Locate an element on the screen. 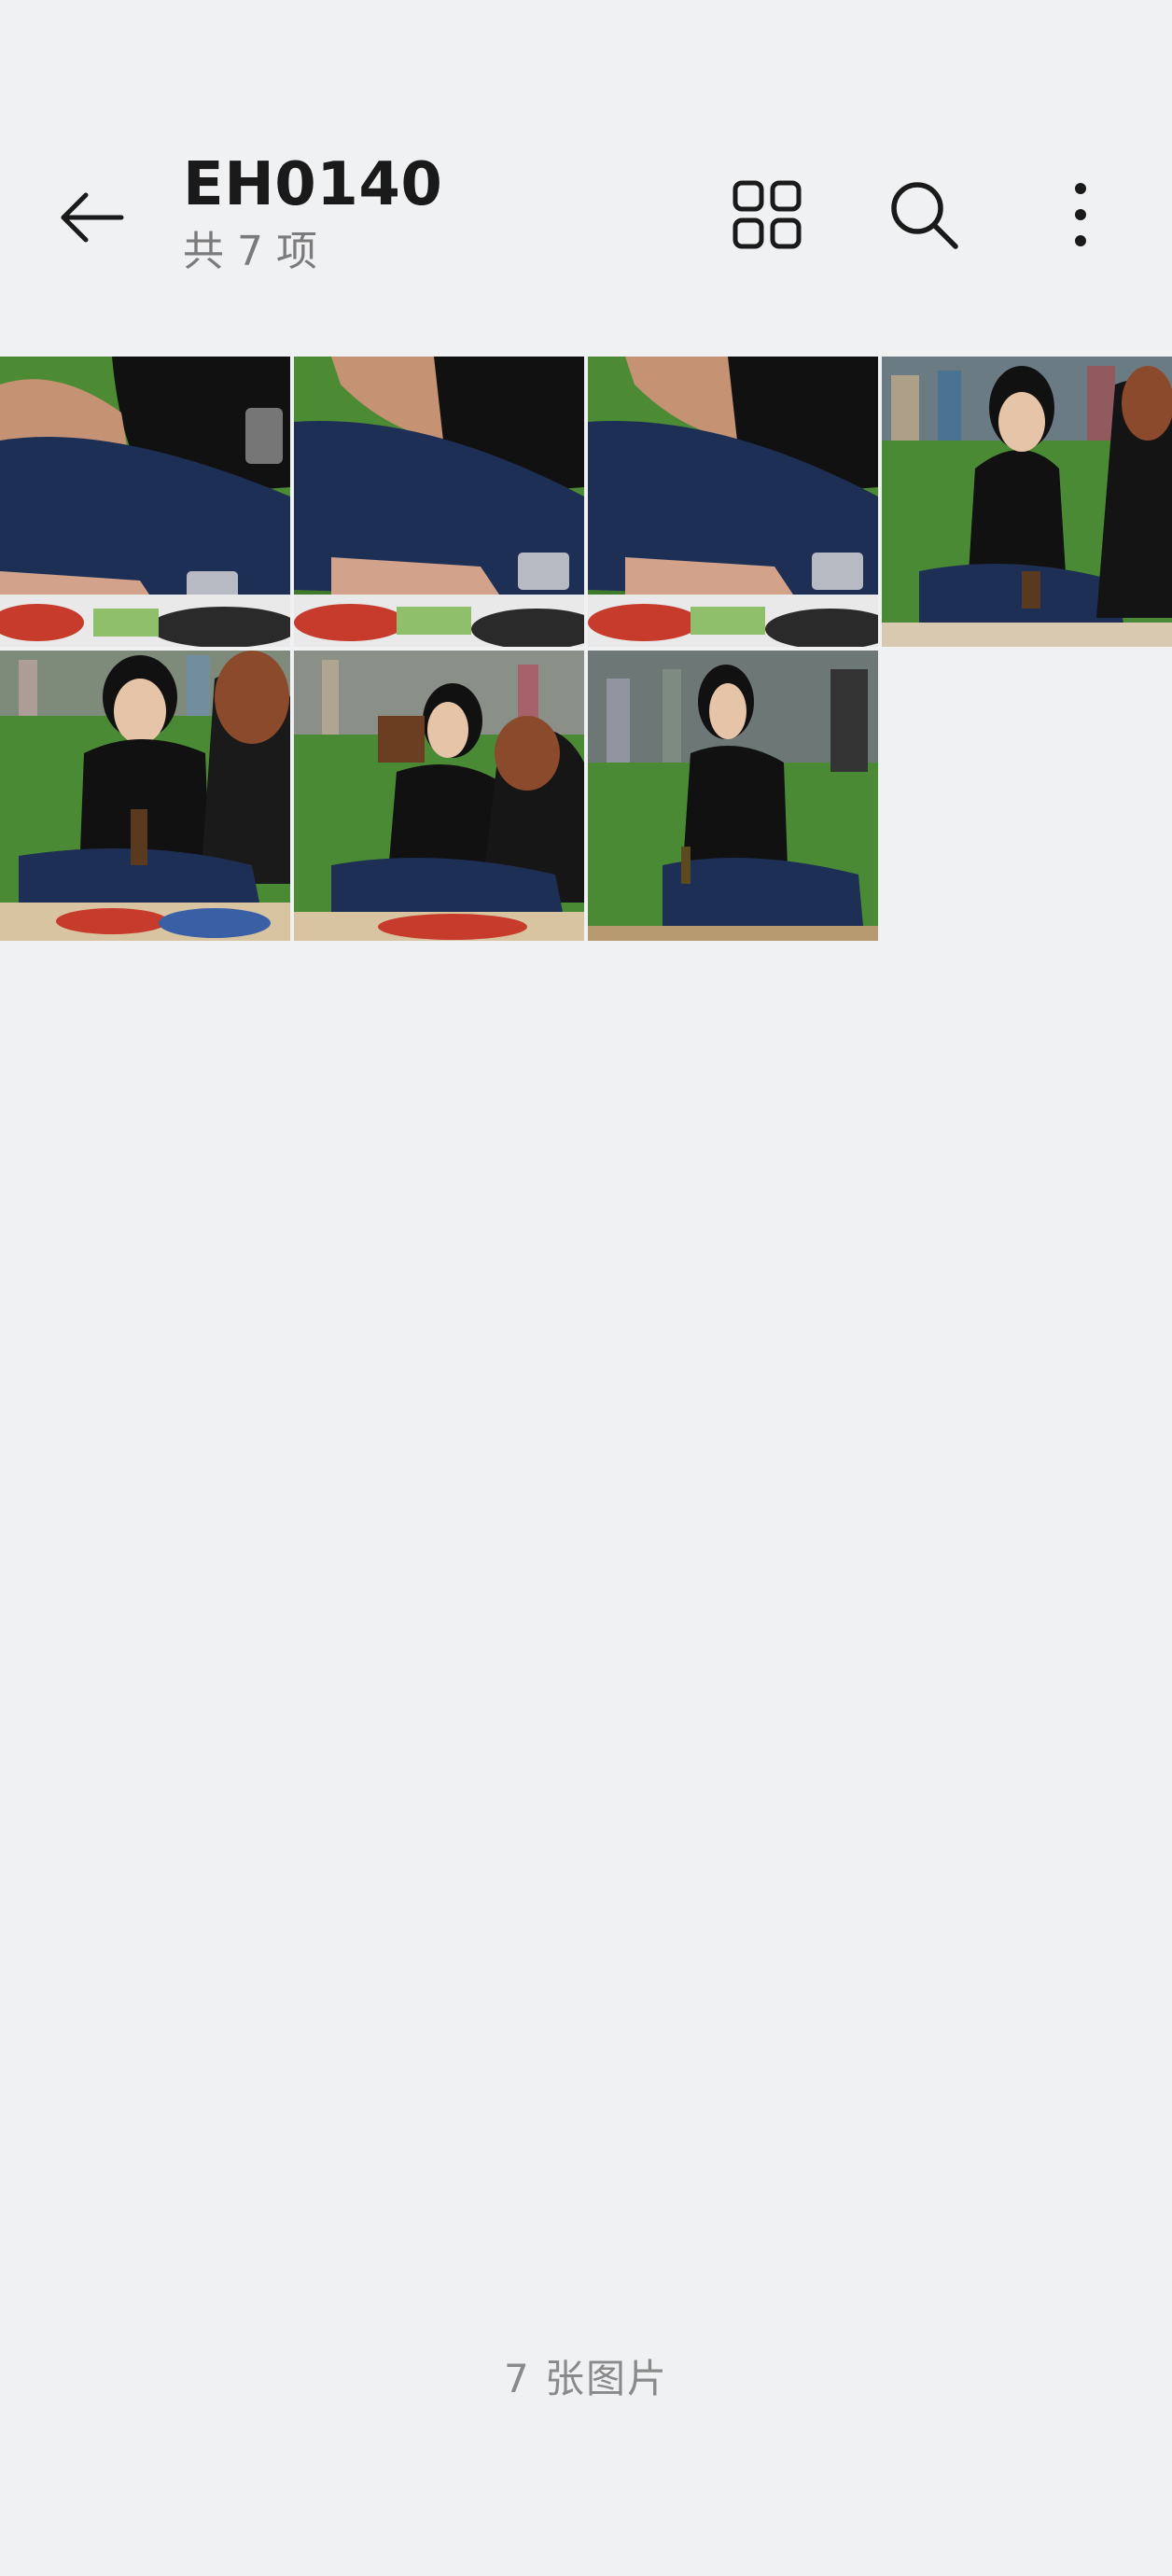  album-title-block: EH0140 共 7 项 is located at coordinates (312, 214).